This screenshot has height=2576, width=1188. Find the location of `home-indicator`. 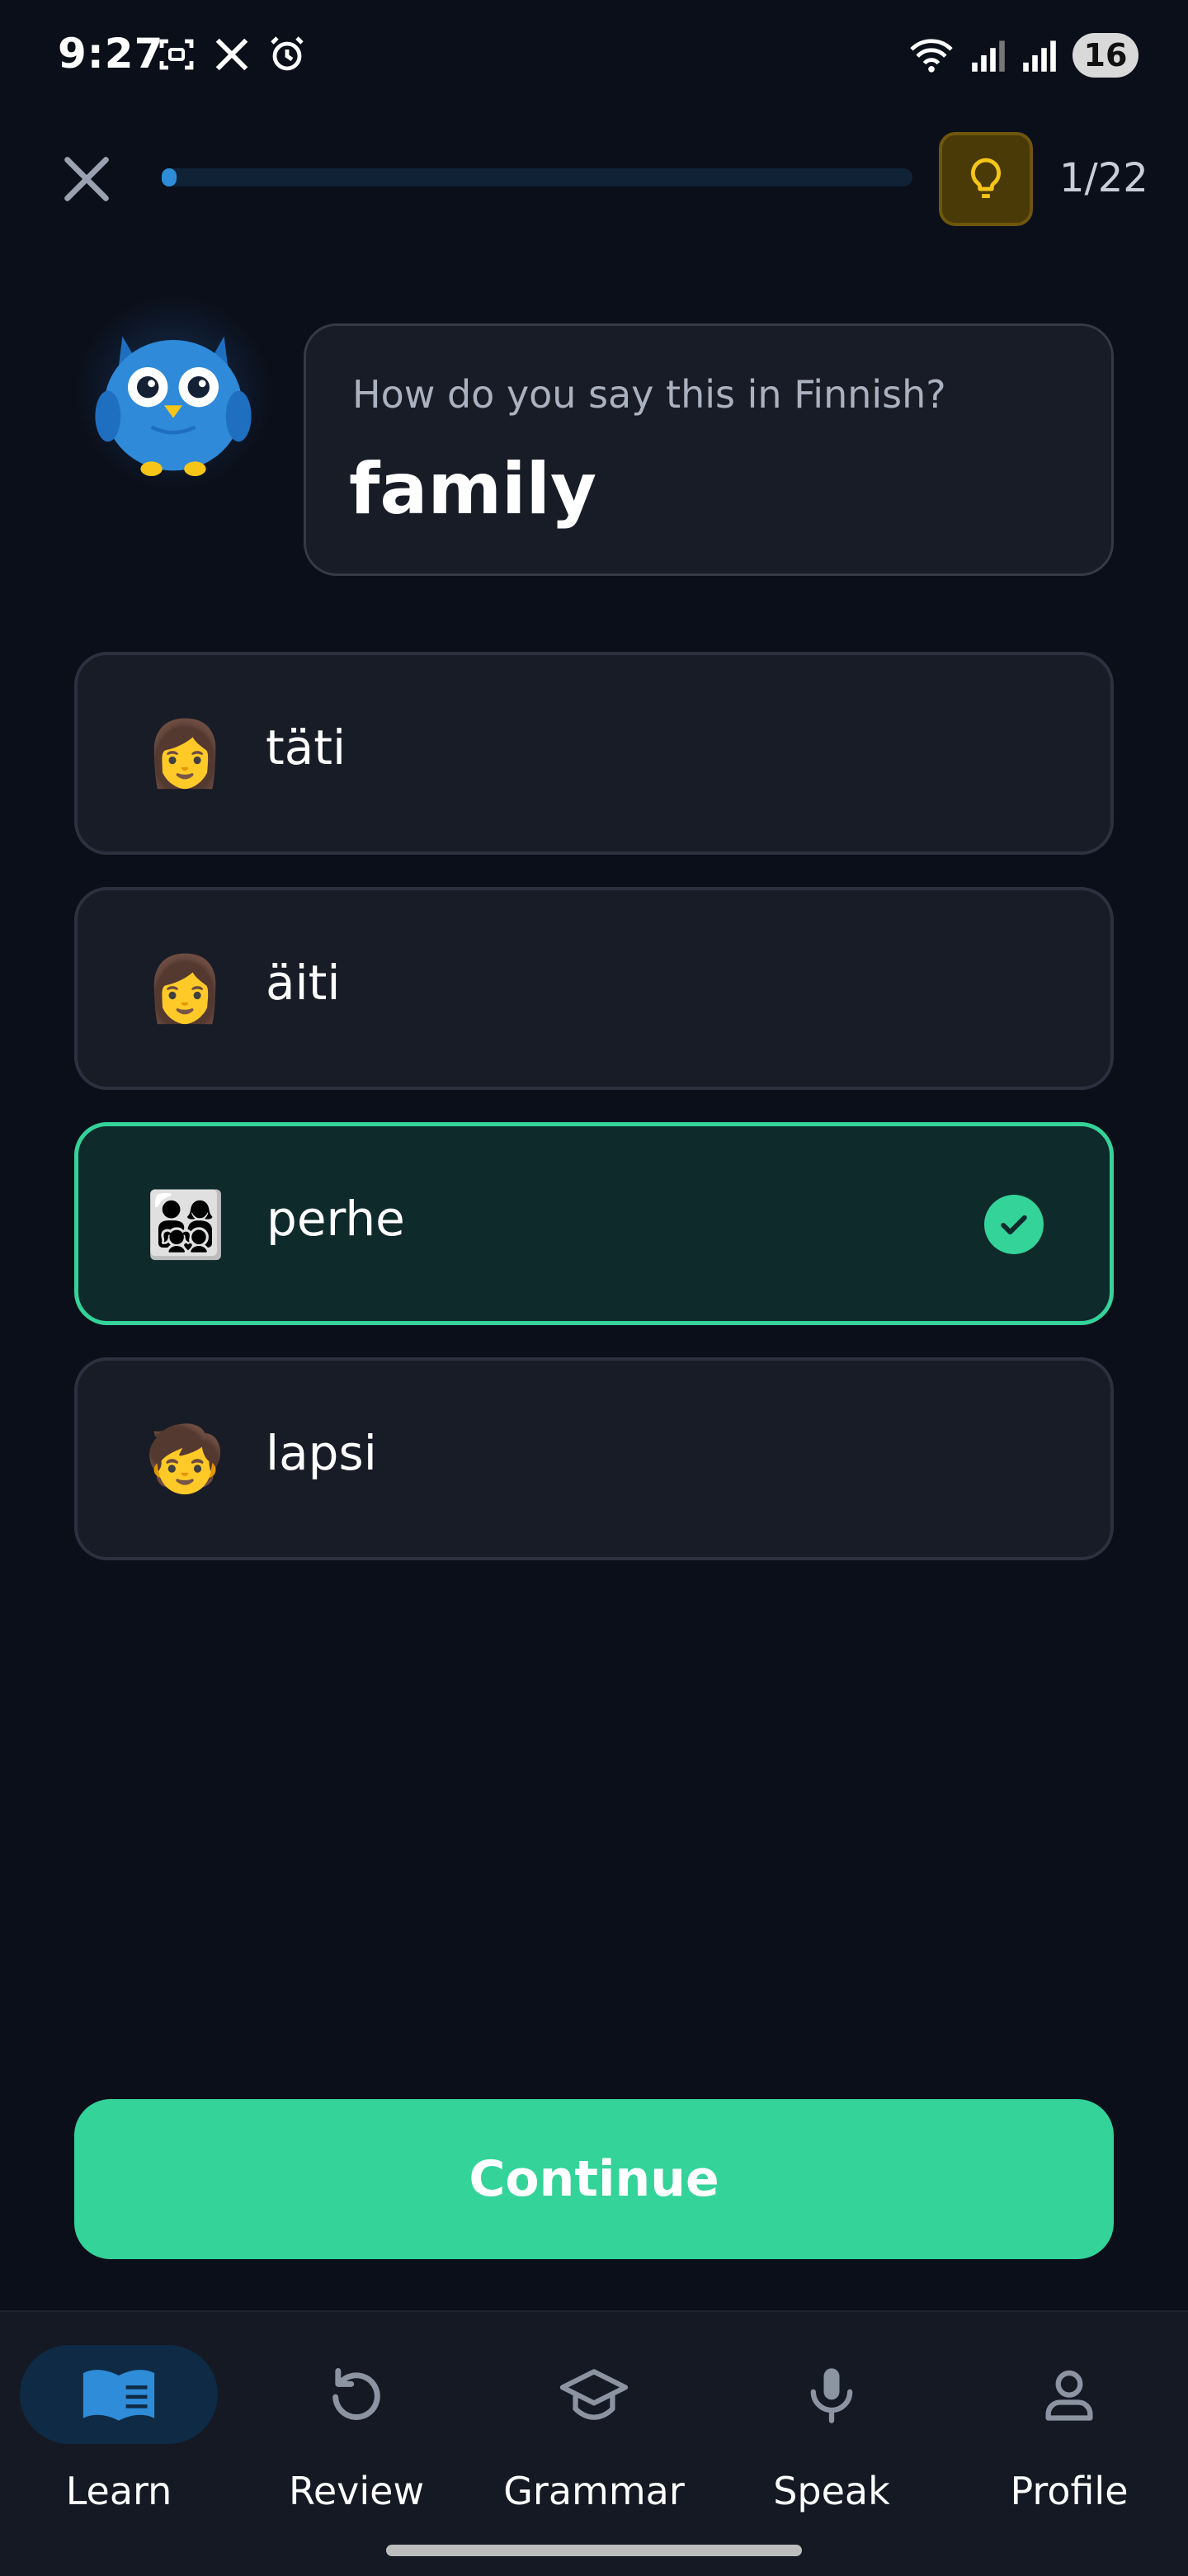

home-indicator is located at coordinates (594, 2550).